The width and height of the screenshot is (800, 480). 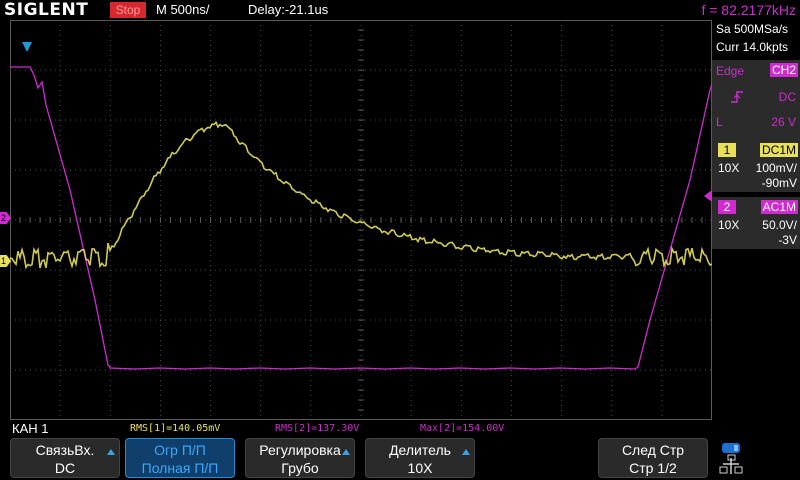 I want to click on softkey-probe: Делитель 10X, so click(x=420, y=458).